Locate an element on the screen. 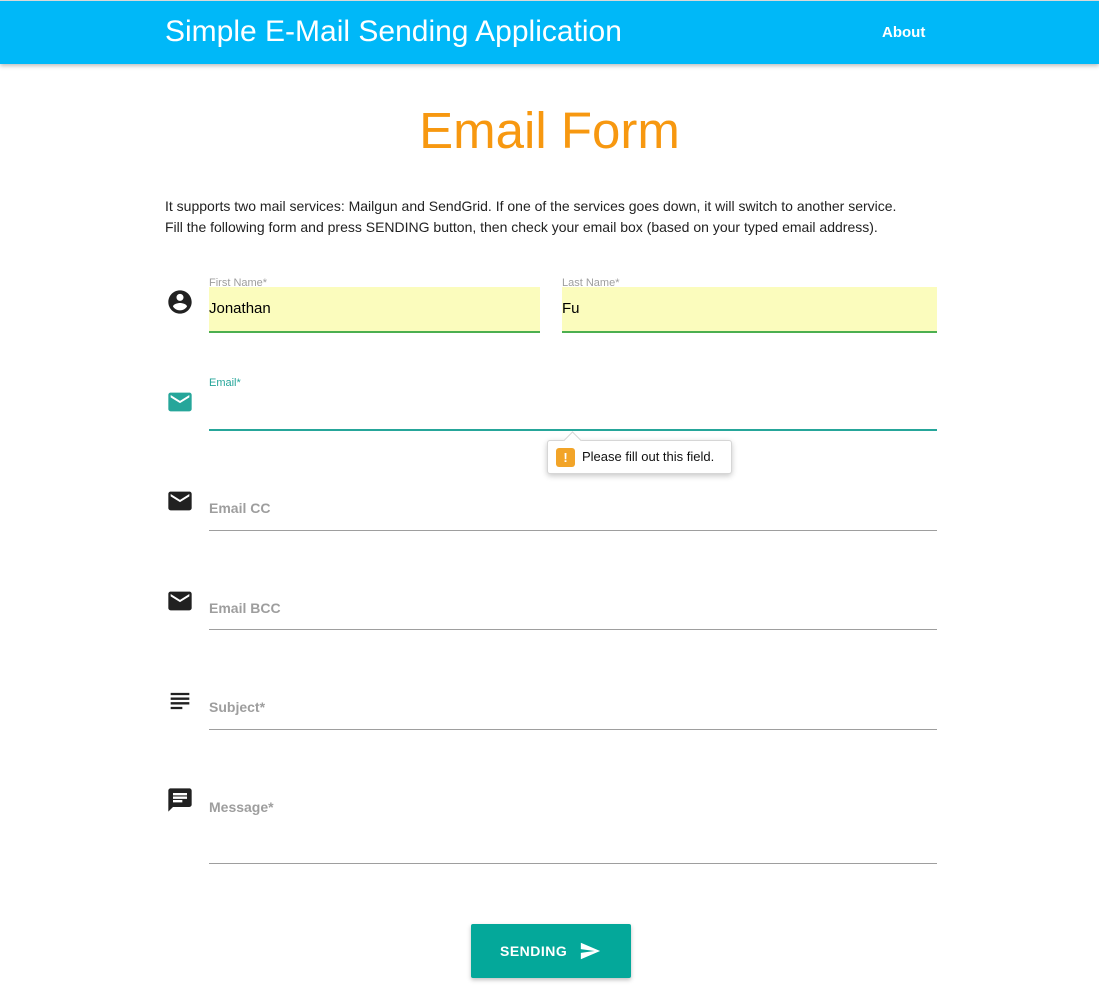 The image size is (1099, 987). message-icon is located at coordinates (180, 800).